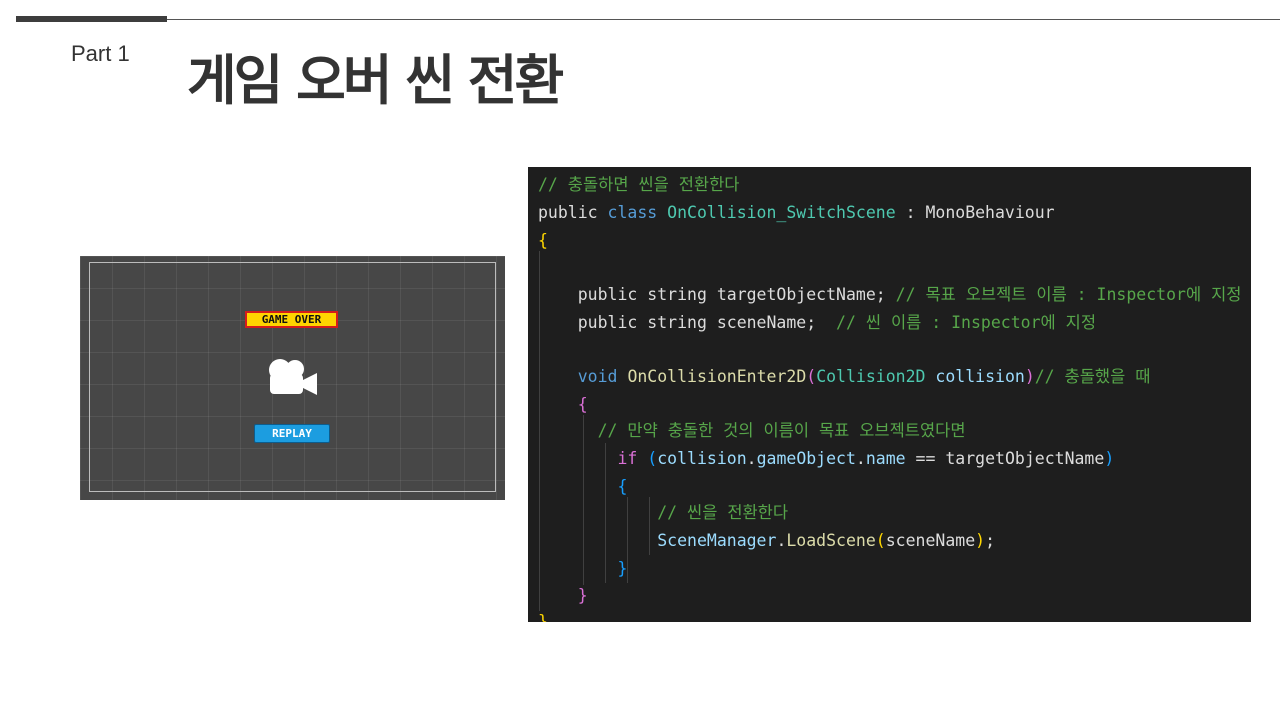 This screenshot has width=1280, height=720. I want to click on code-identifier: name, so click(885, 458).